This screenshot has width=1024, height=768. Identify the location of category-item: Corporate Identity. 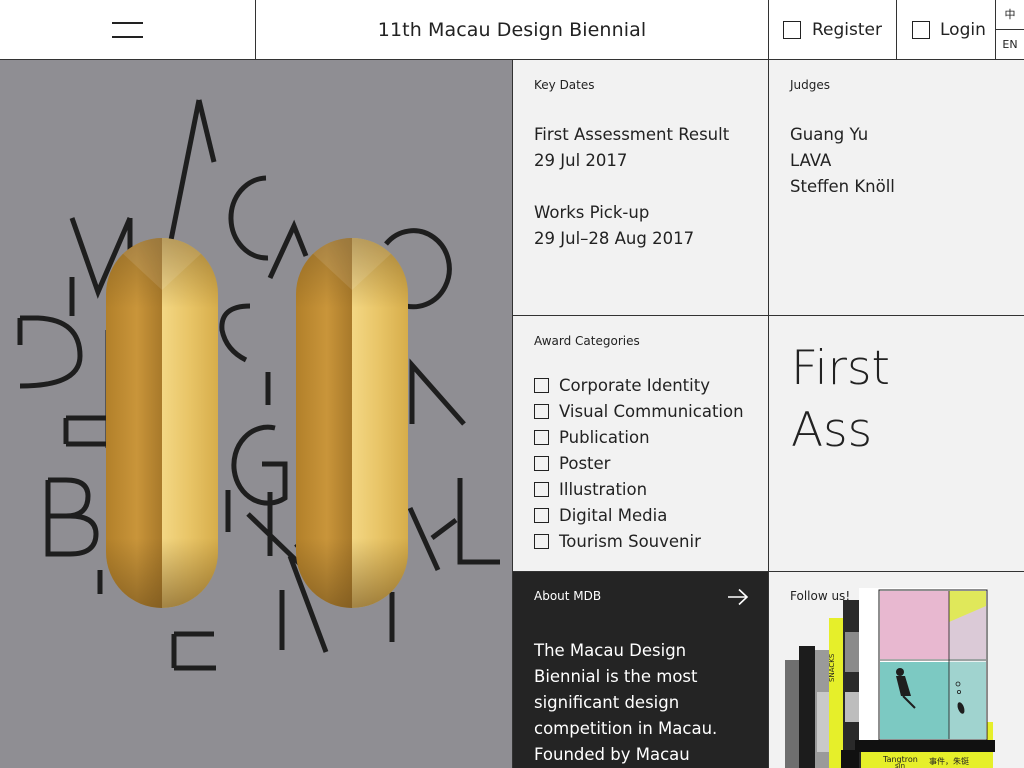
(639, 385).